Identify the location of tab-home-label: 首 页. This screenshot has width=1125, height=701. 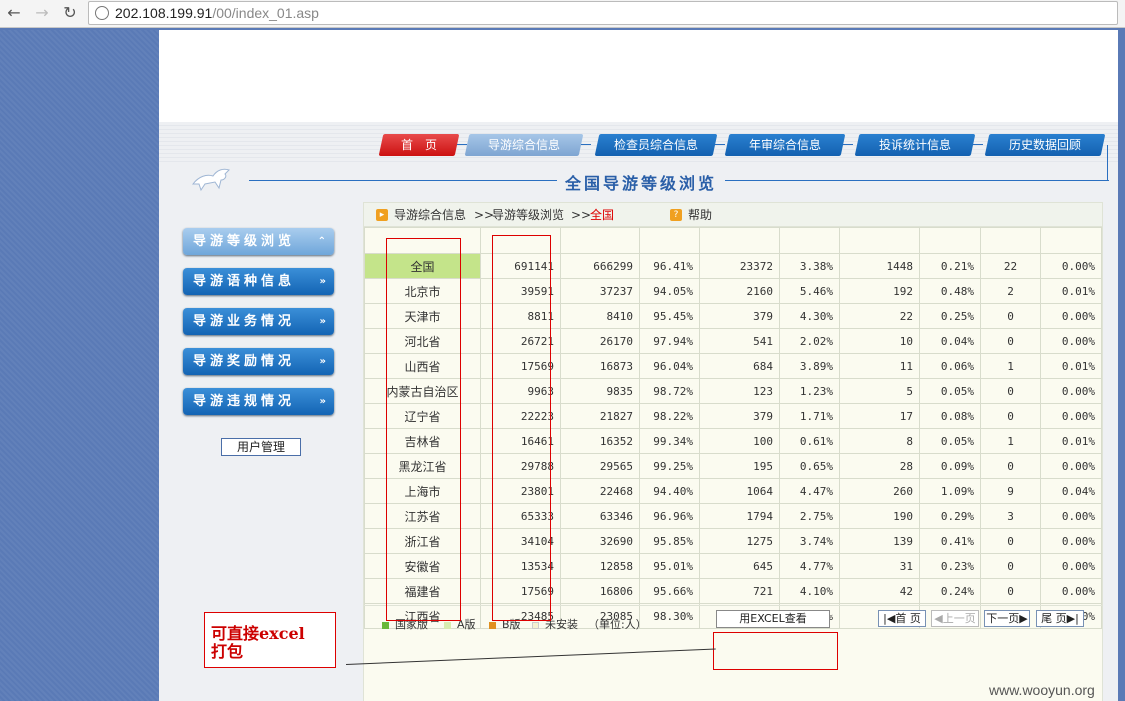
(418, 145).